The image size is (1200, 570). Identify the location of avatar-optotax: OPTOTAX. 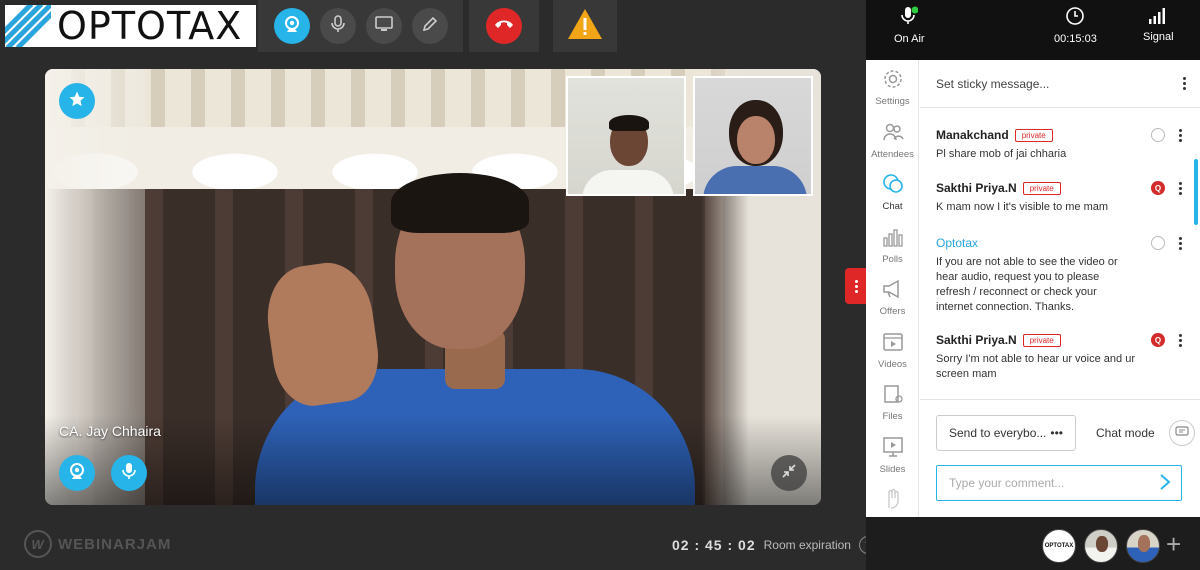
(1059, 546).